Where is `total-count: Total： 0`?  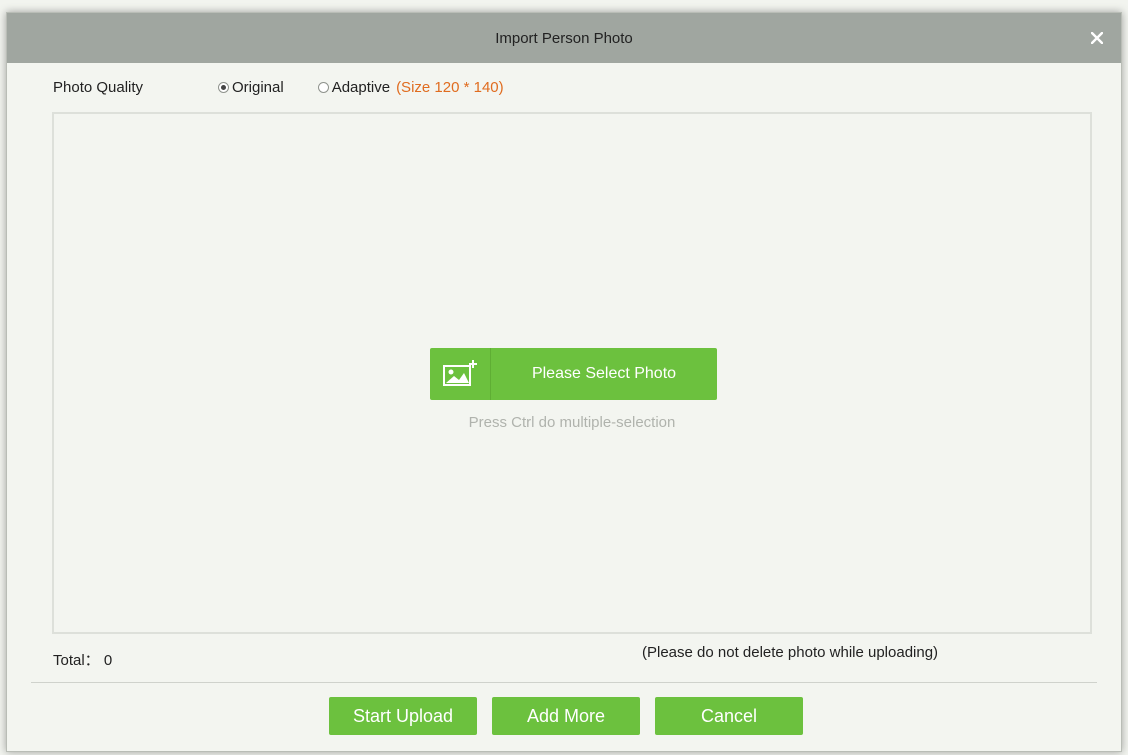 total-count: Total： 0 is located at coordinates (82, 659).